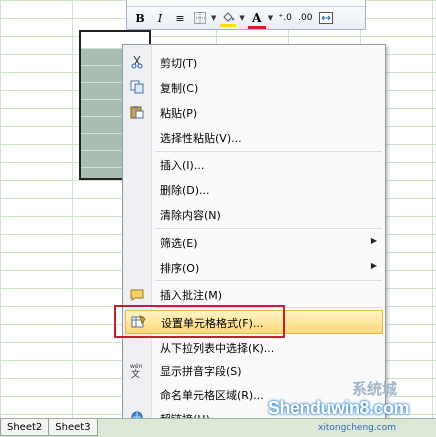 Image resolution: width=436 pixels, height=437 pixels. I want to click on svg-text: wén, so click(136, 366).